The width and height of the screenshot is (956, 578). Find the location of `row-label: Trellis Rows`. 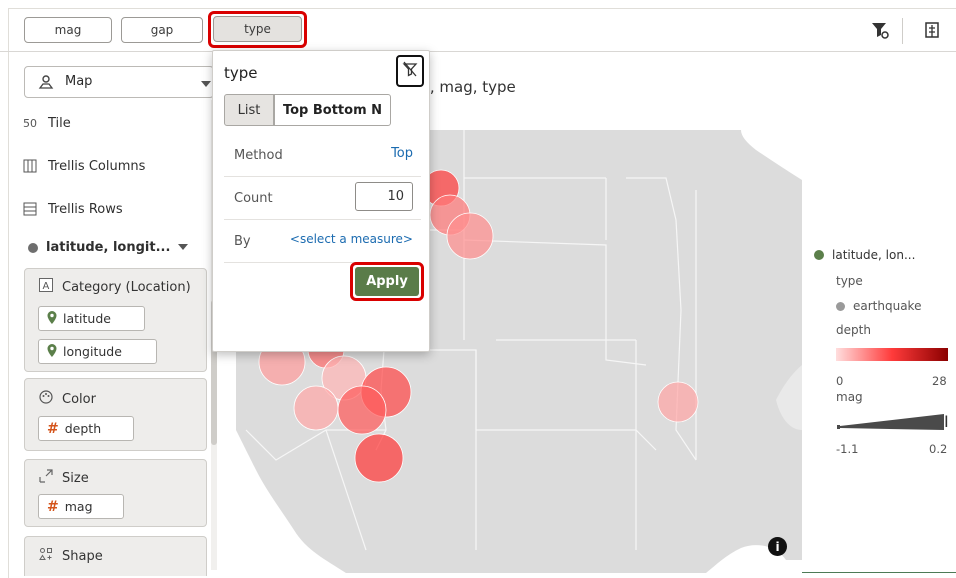

row-label: Trellis Rows is located at coordinates (85, 209).